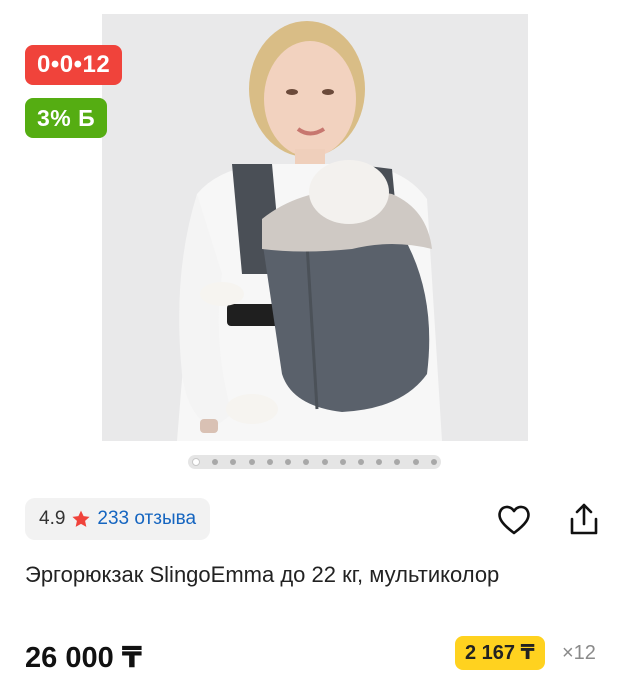 Image resolution: width=630 pixels, height=700 pixels. I want to click on share-button, so click(584, 520).